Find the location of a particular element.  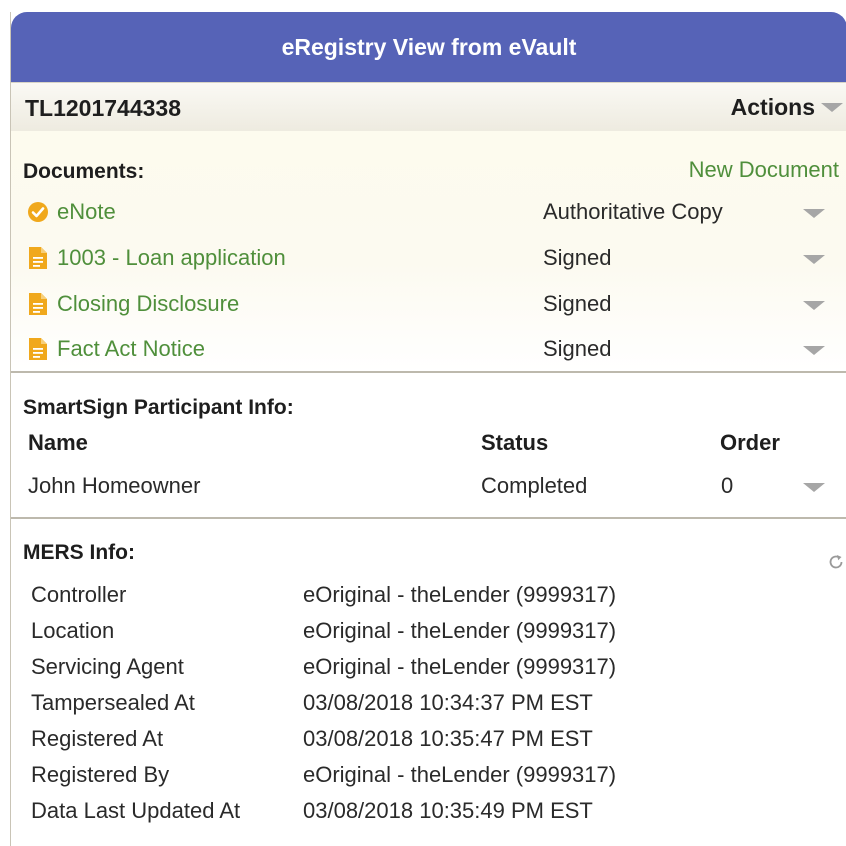

document-link-enote: eNote is located at coordinates (86, 212).